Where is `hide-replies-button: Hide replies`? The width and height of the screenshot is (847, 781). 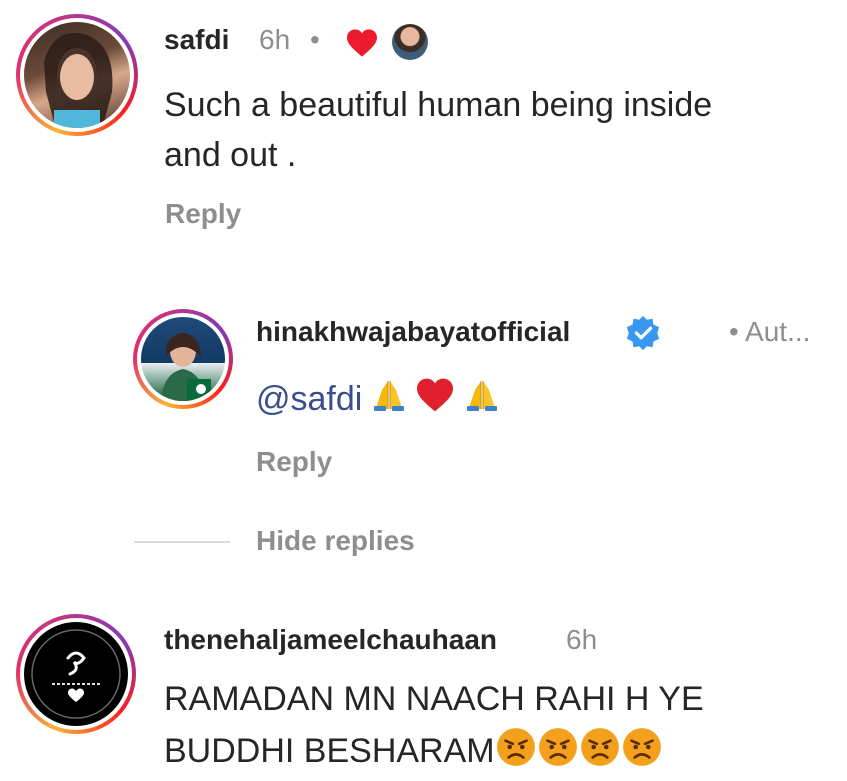
hide-replies-button: Hide replies is located at coordinates (335, 541).